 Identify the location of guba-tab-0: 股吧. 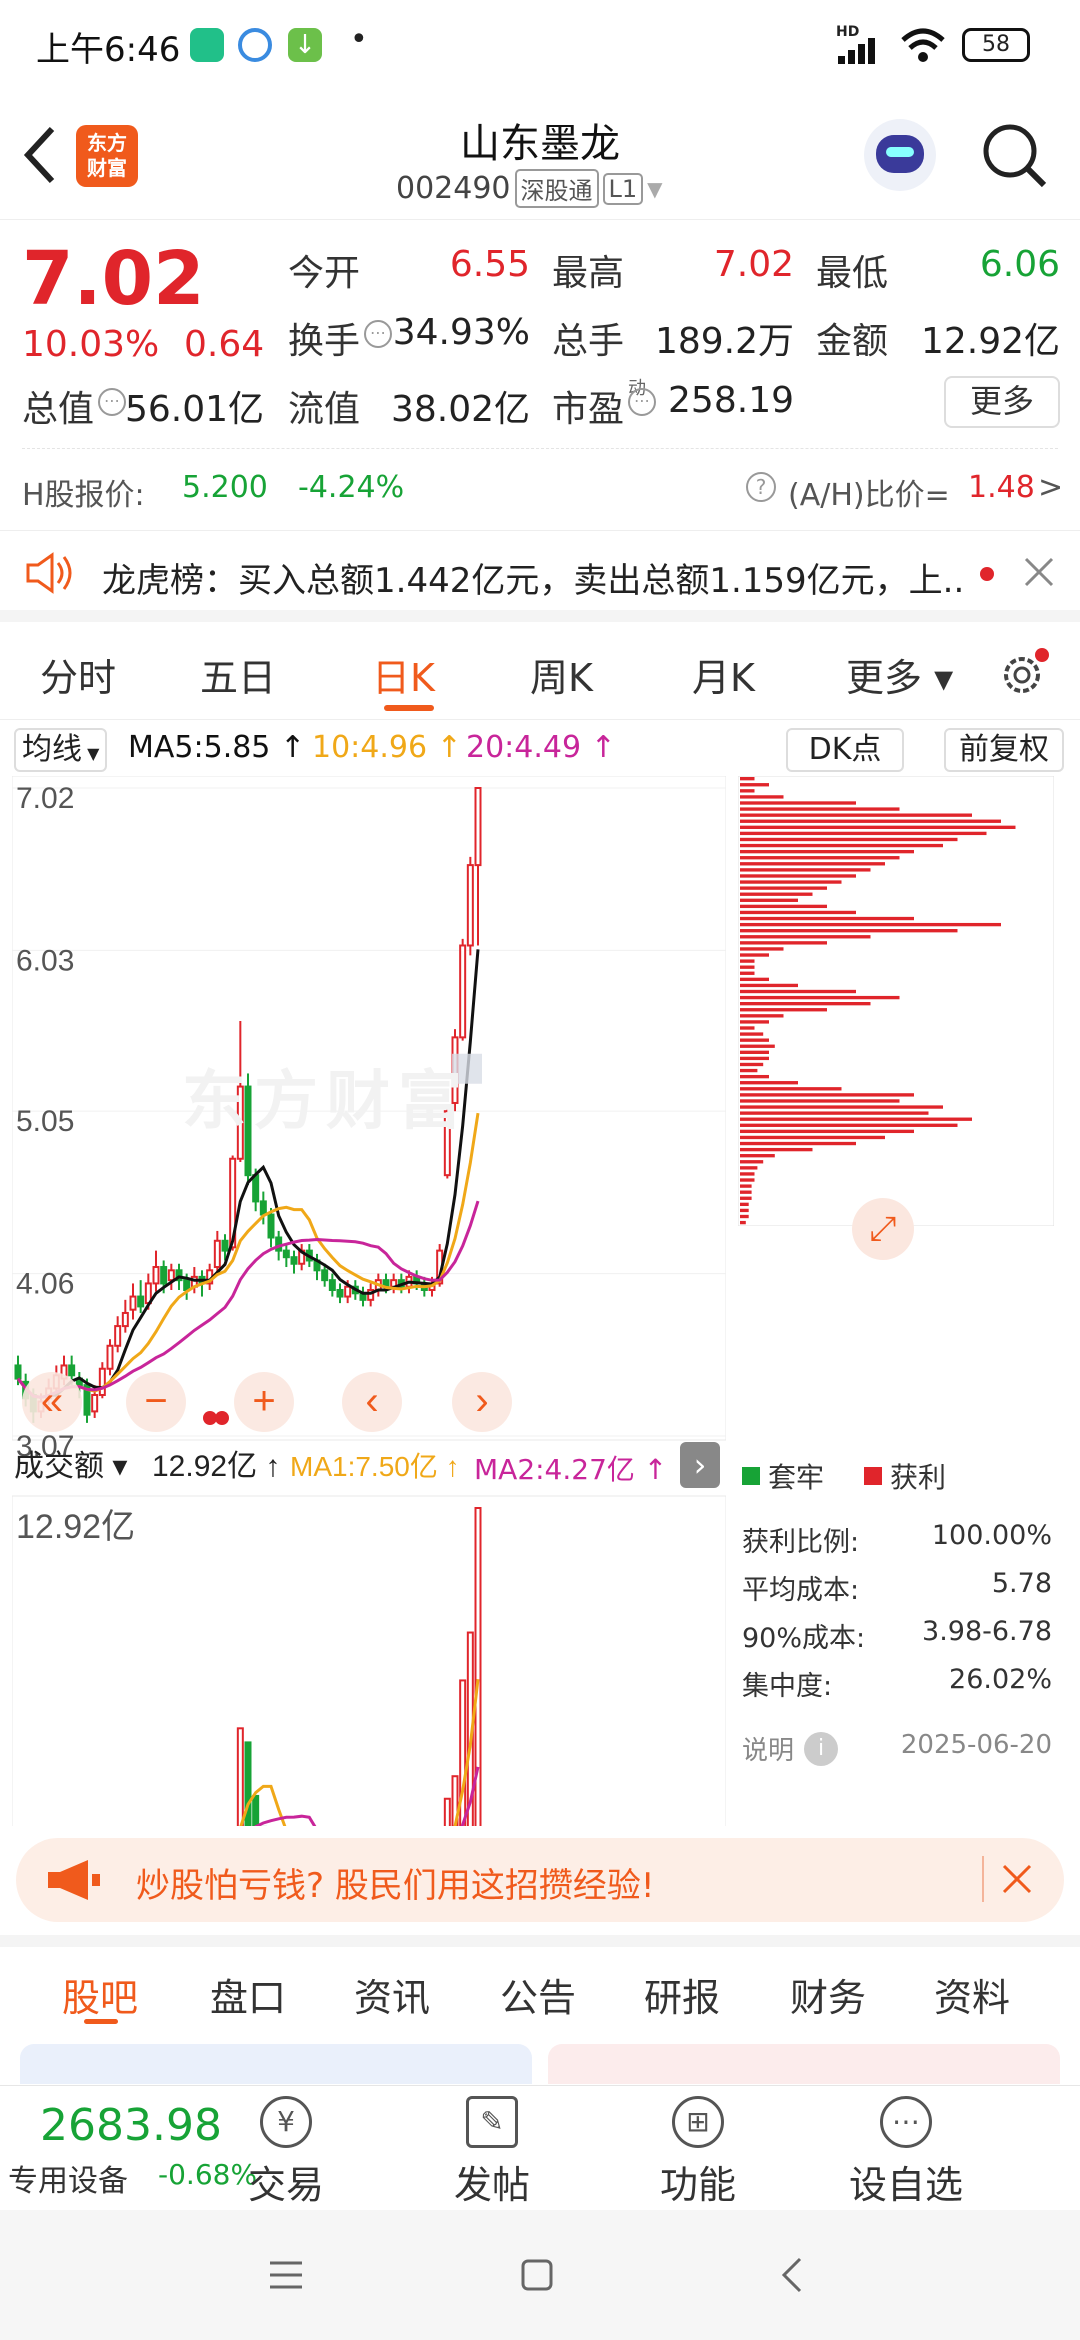
(100, 1994).